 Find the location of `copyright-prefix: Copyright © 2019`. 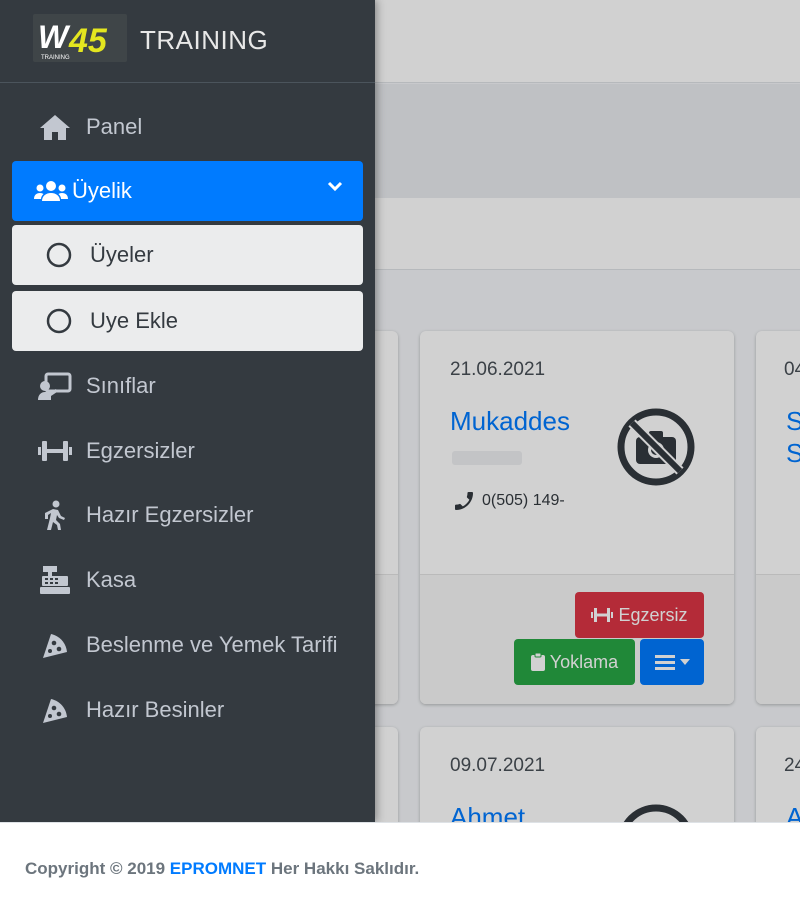

copyright-prefix: Copyright © 2019 is located at coordinates (97, 868).